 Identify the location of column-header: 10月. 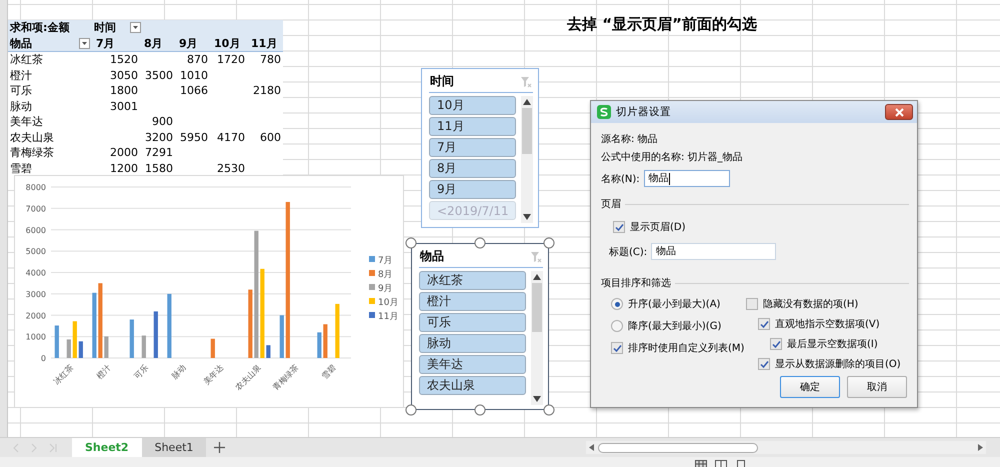
(227, 43).